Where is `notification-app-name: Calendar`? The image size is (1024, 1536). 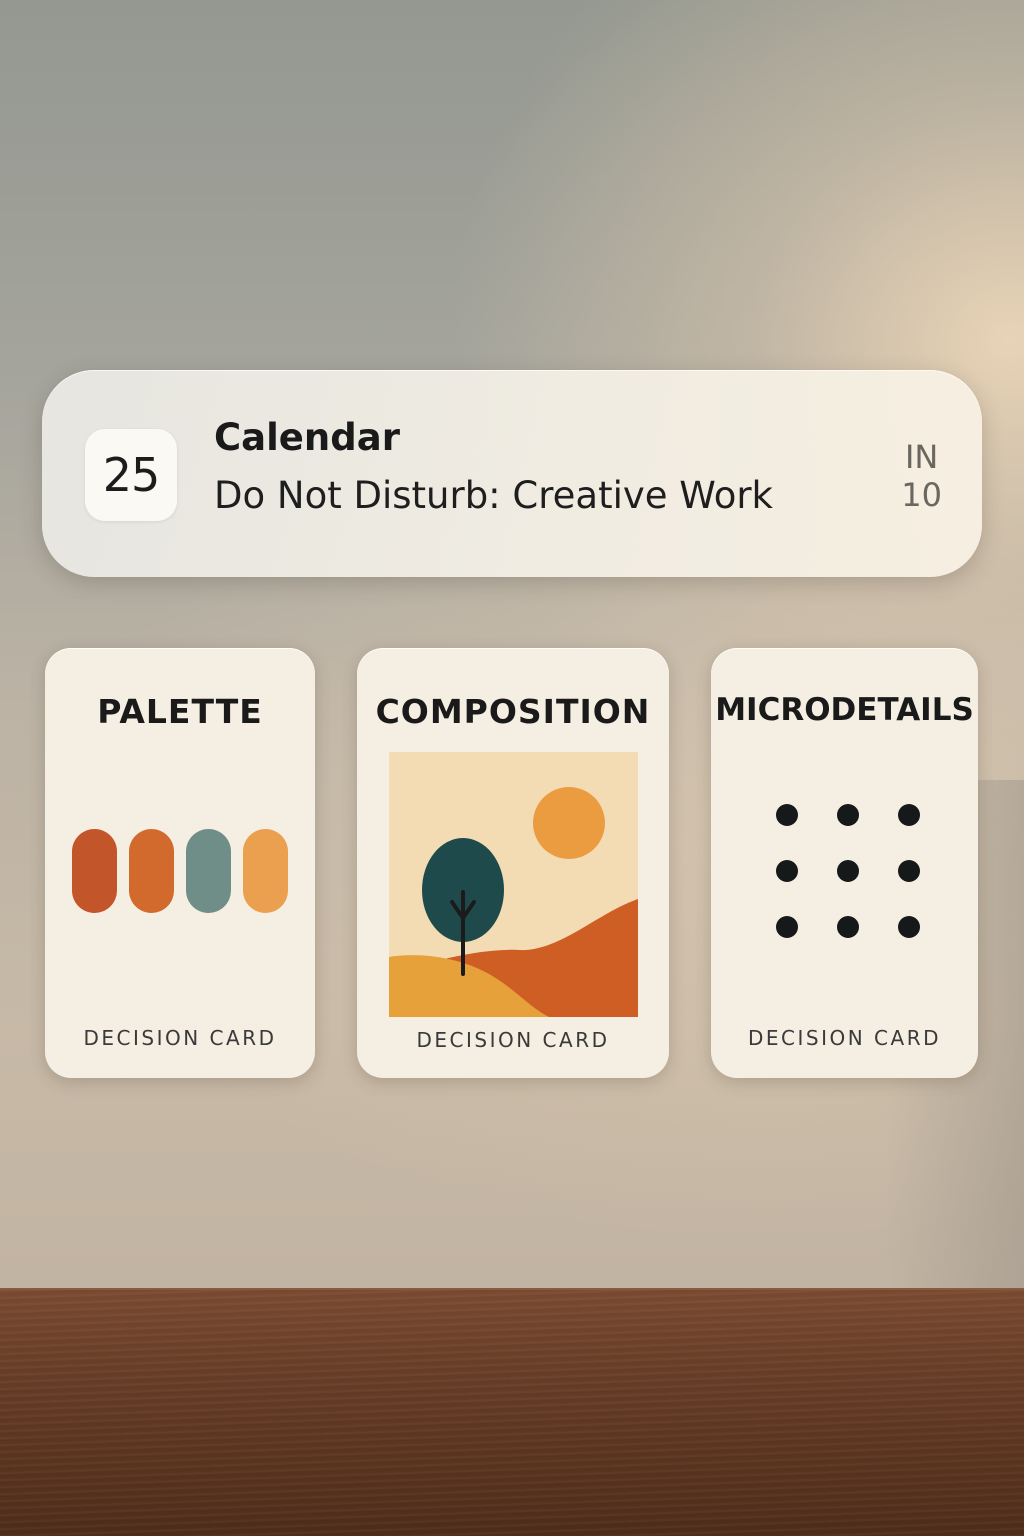
notification-app-name: Calendar is located at coordinates (307, 437).